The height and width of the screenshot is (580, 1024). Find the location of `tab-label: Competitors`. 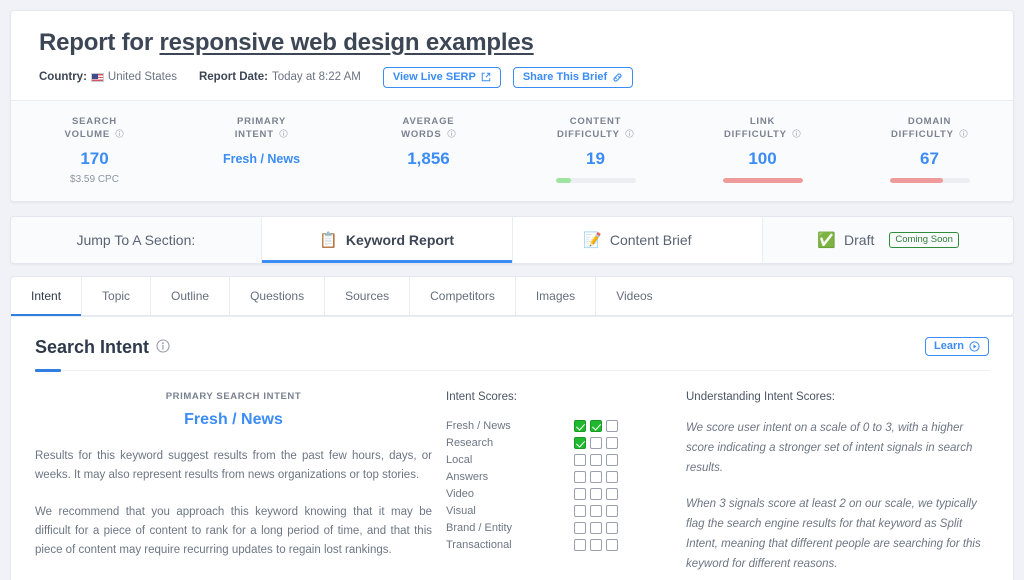

tab-label: Competitors is located at coordinates (462, 296).